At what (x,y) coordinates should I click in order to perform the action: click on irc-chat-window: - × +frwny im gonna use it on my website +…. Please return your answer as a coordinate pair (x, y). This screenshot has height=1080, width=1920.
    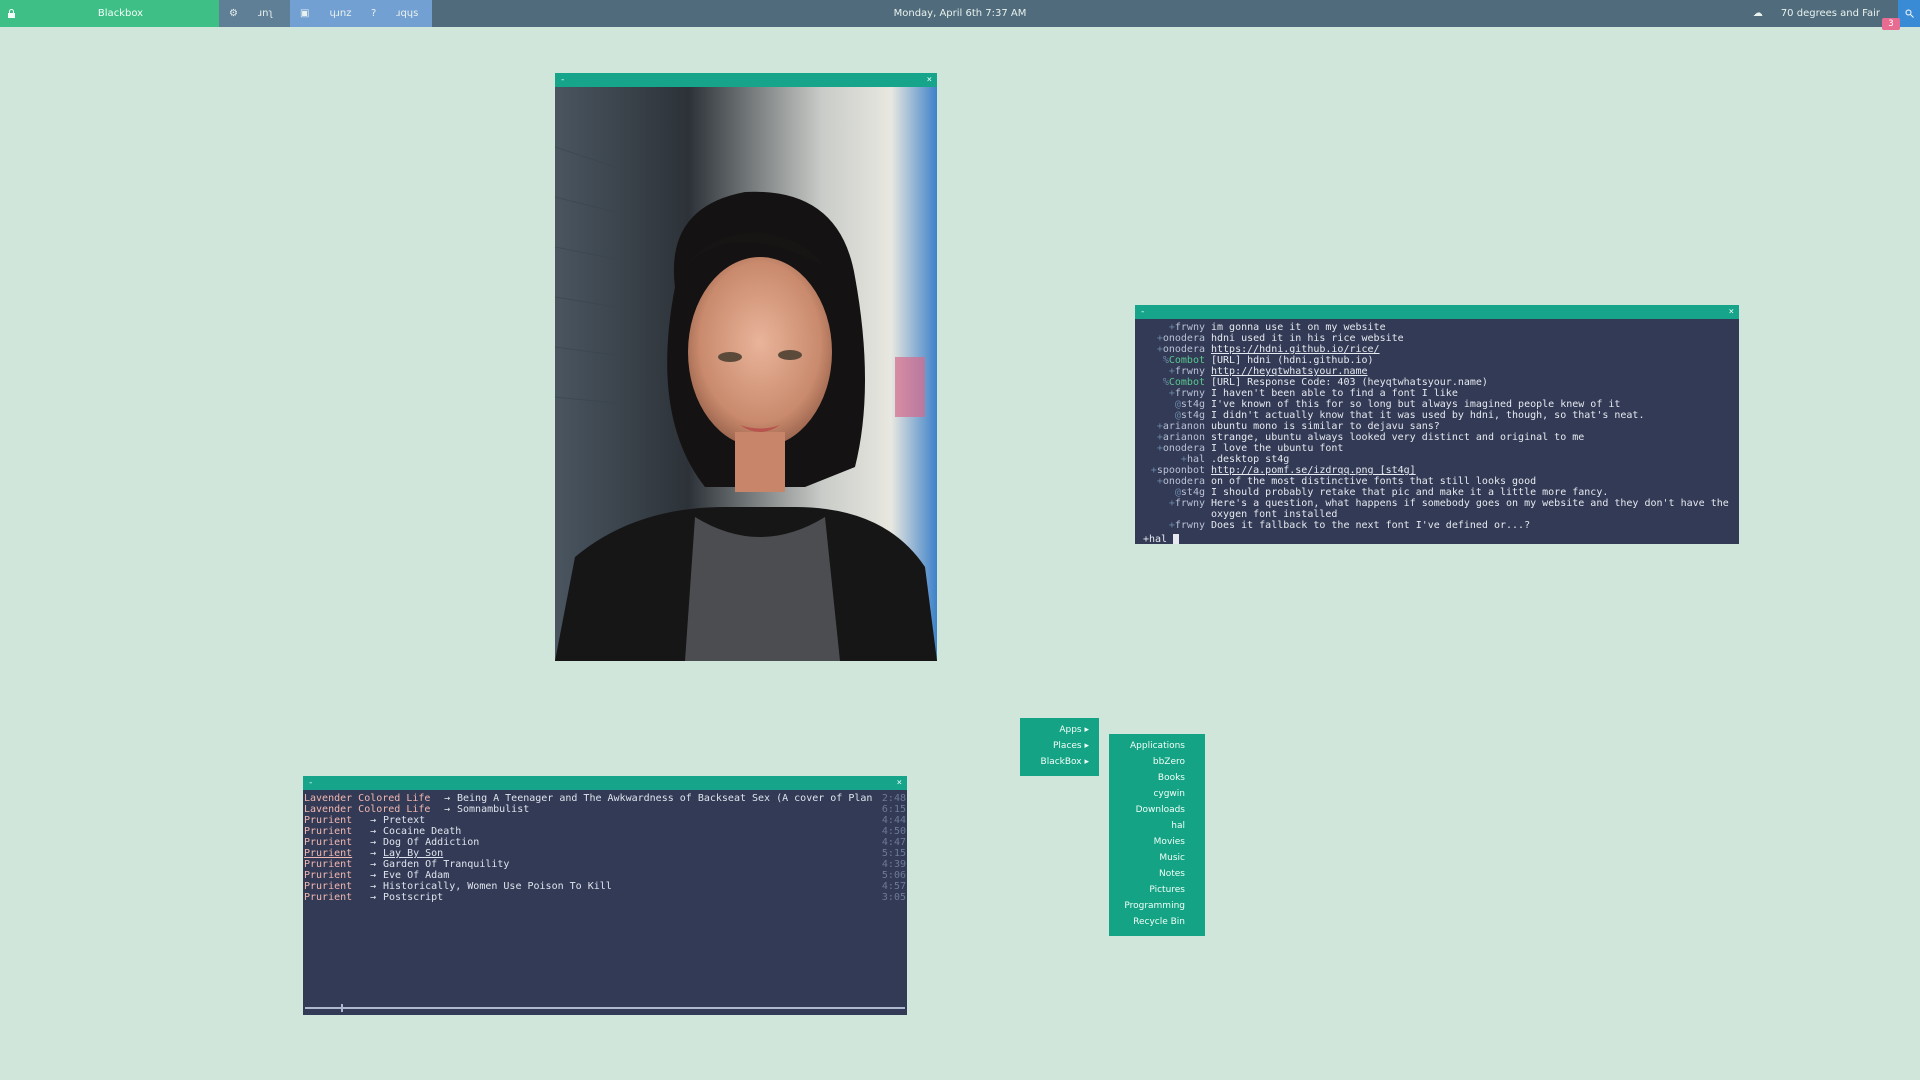
    Looking at the image, I should click on (1437, 425).